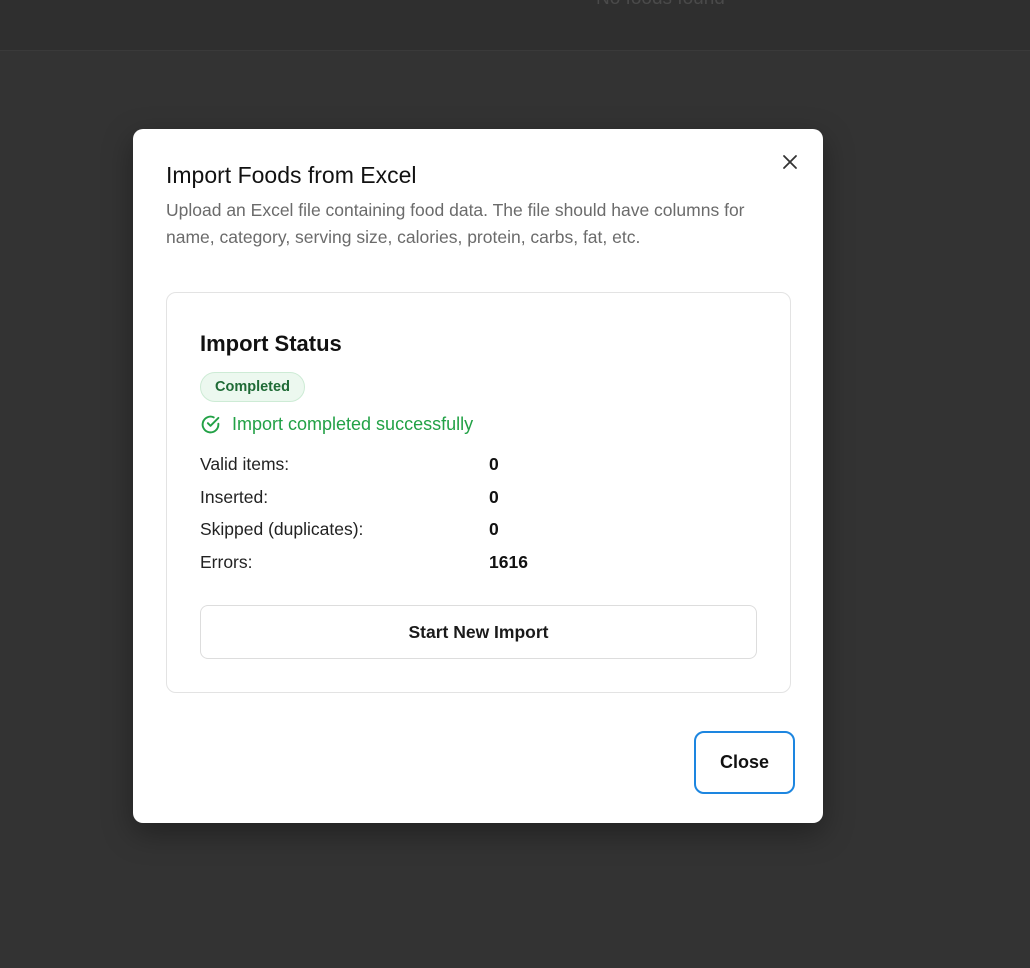 The height and width of the screenshot is (968, 1030). Describe the element at coordinates (744, 762) in the screenshot. I see `close-button: Close` at that location.